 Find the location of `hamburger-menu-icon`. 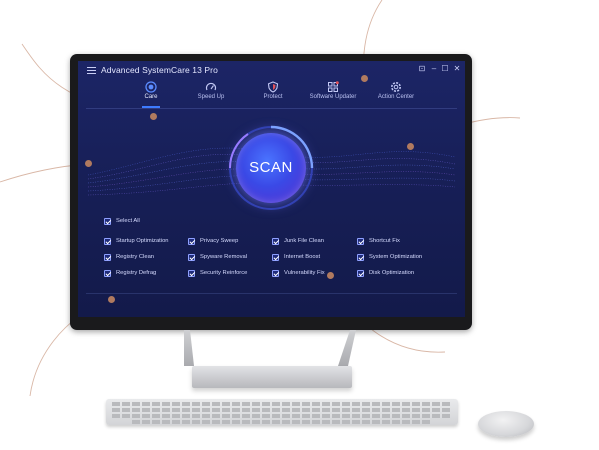

hamburger-menu-icon is located at coordinates (91, 70).